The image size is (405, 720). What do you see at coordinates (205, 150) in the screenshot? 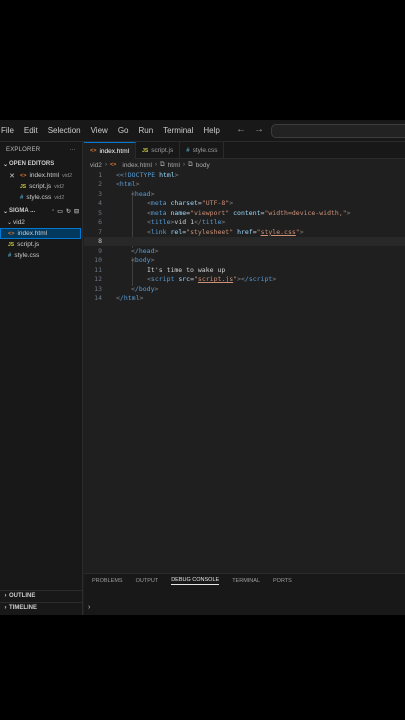
I see `tab-label: style.css` at bounding box center [205, 150].